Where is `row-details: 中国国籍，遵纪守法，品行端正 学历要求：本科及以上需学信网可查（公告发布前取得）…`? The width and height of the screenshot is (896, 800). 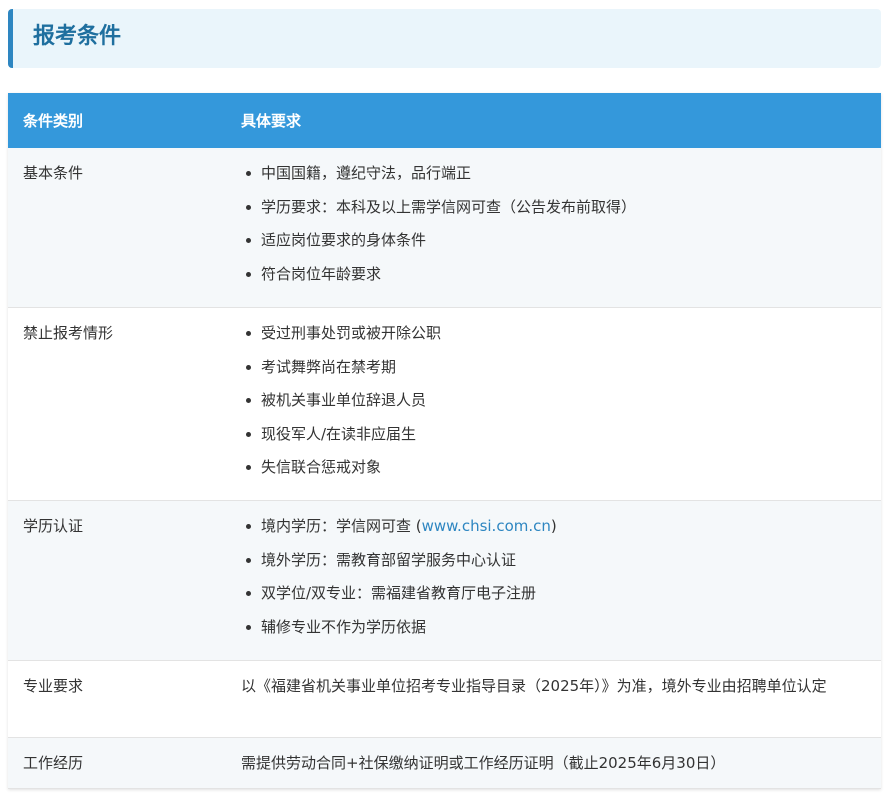 row-details: 中国国籍，遵纪守法，品行端正 学历要求：本科及以上需学信网可查（公告发布前取得）… is located at coordinates (553, 228).